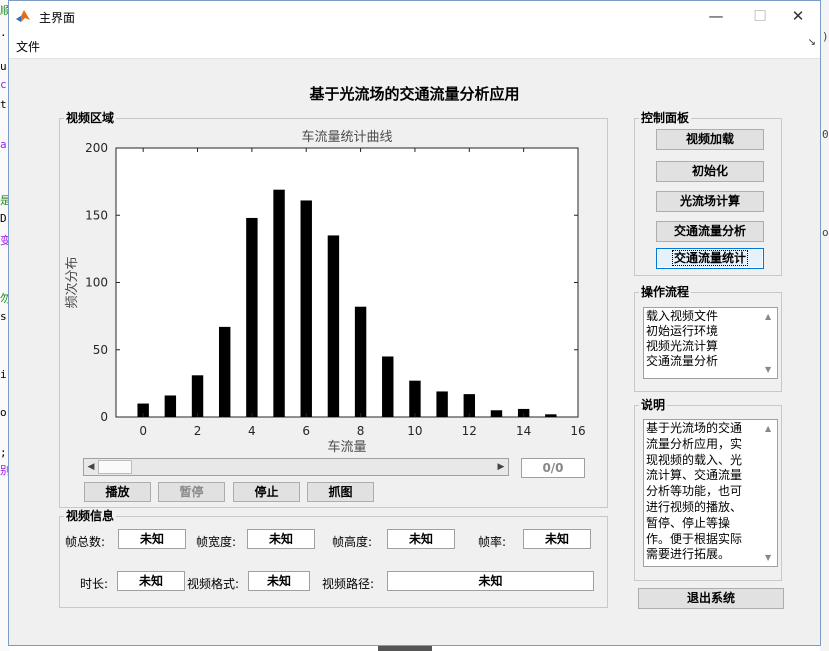 The width and height of the screenshot is (829, 651). I want to click on slider-thumb, so click(115, 467).